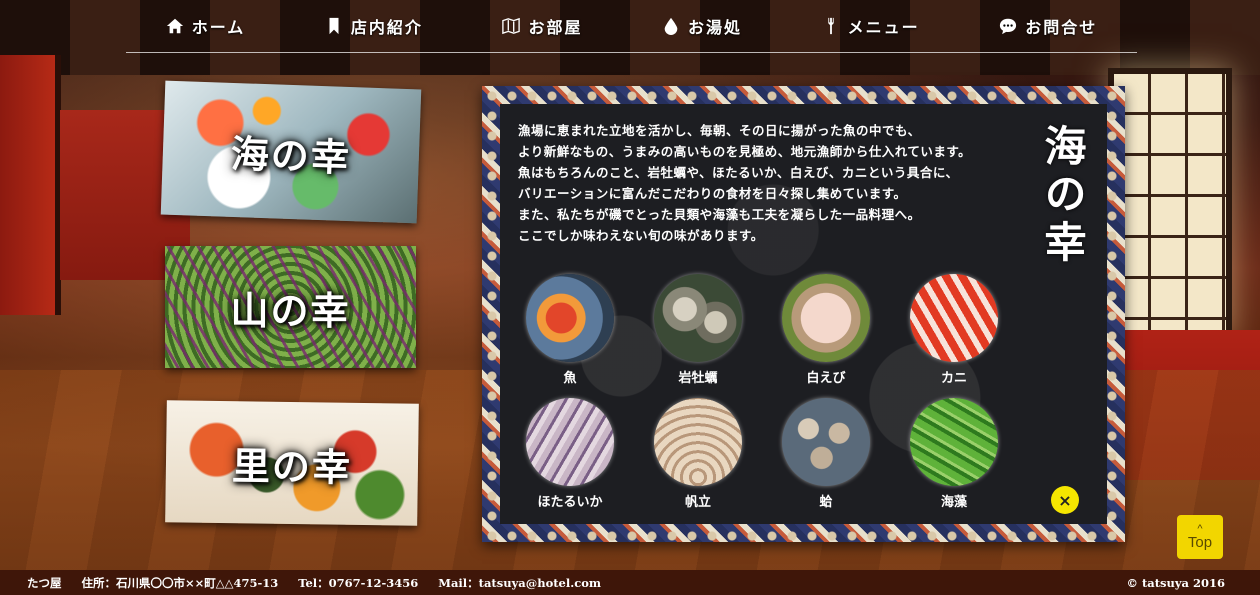 Image resolution: width=1260 pixels, height=595 pixels. I want to click on nav-item-store: 店内紹介, so click(374, 26).